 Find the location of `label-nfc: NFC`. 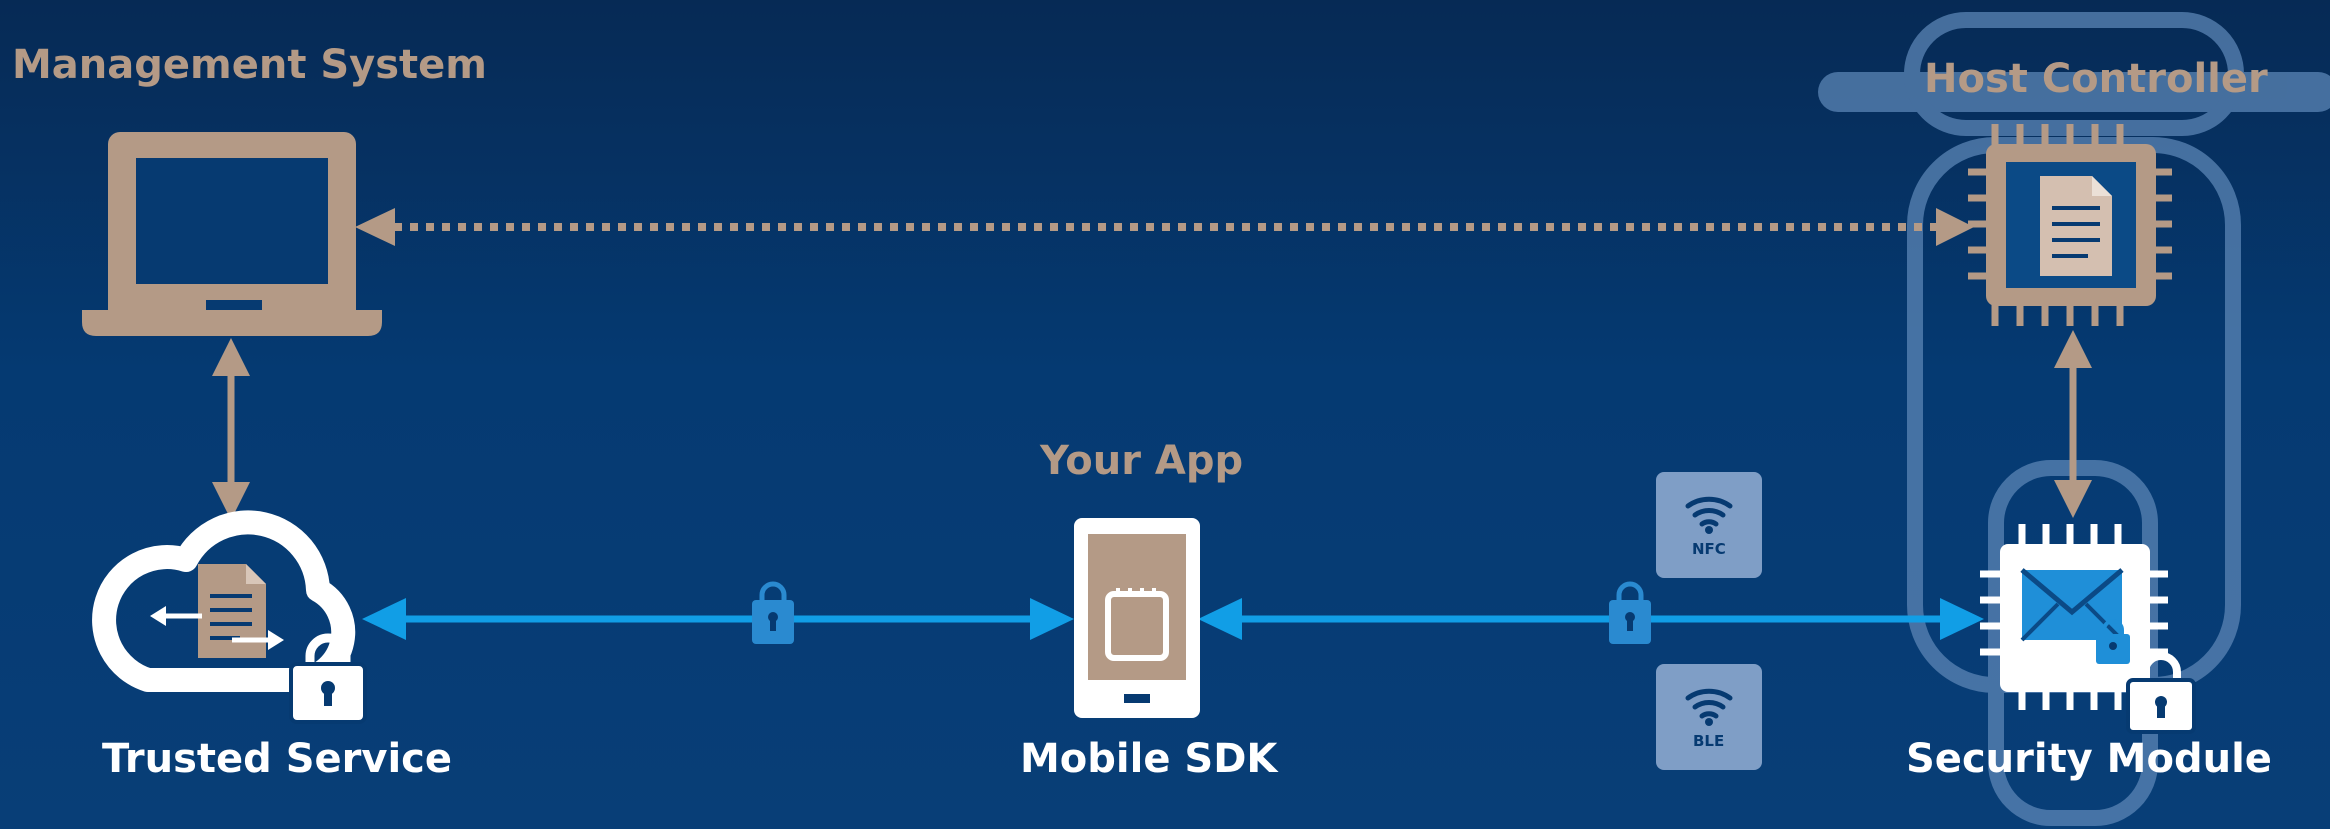

label-nfc: NFC is located at coordinates (1709, 549).